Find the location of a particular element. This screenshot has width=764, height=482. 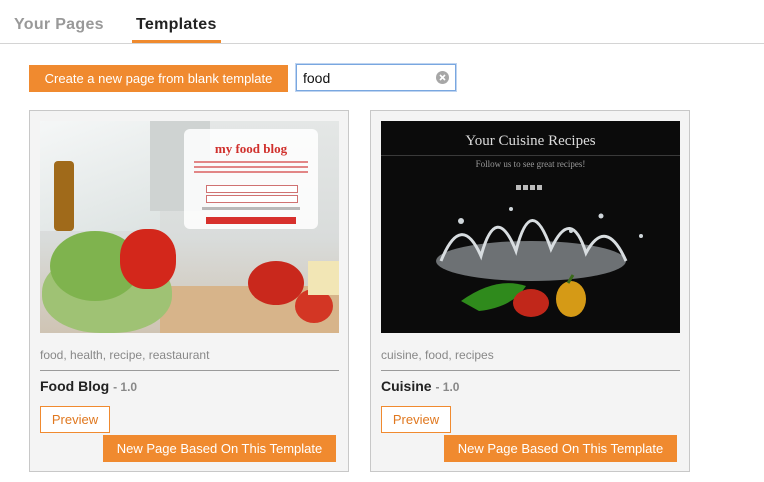

oil-bottle is located at coordinates (64, 196).